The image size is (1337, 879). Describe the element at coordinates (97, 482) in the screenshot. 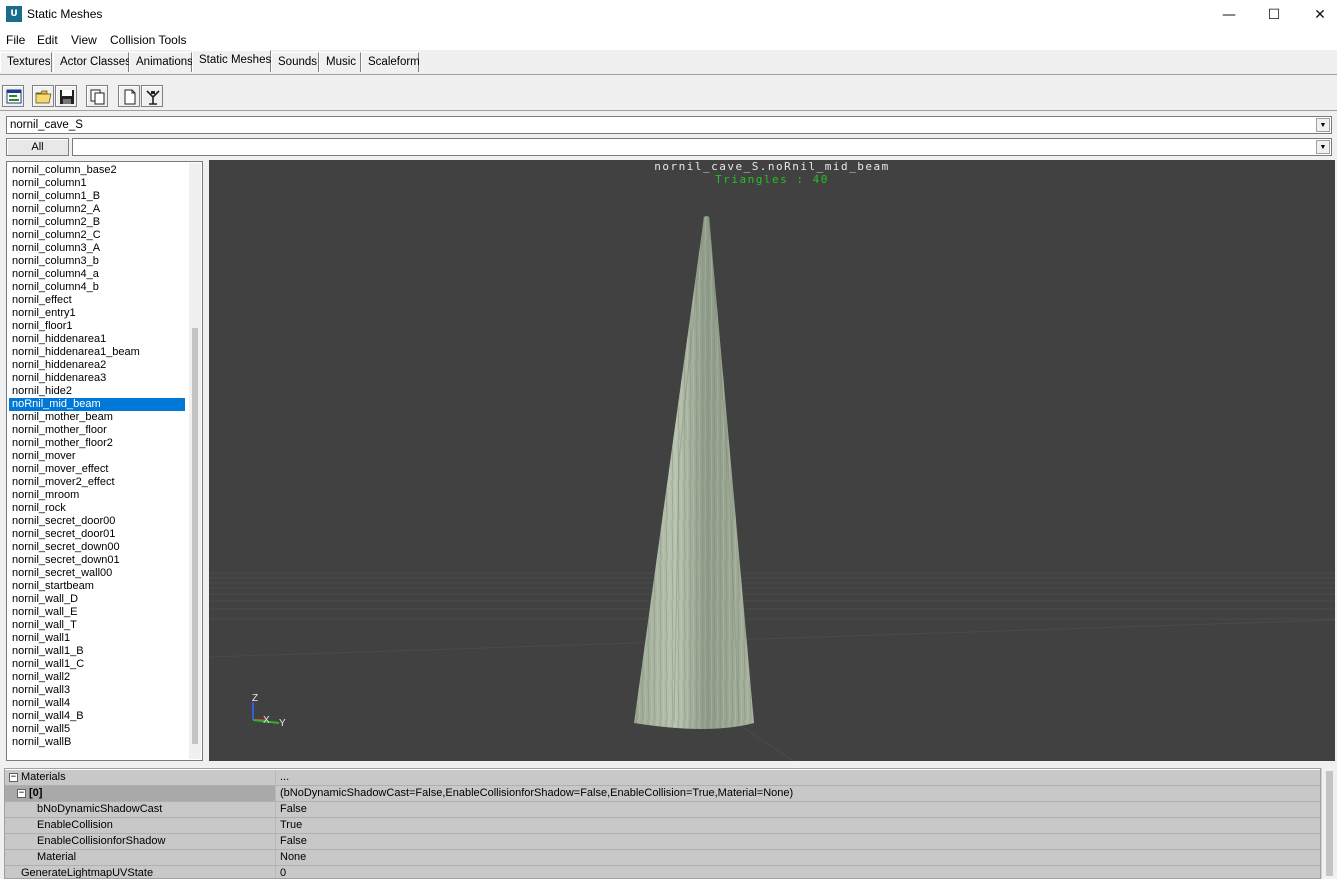

I see `list-item: nornil_mover2_effect` at that location.